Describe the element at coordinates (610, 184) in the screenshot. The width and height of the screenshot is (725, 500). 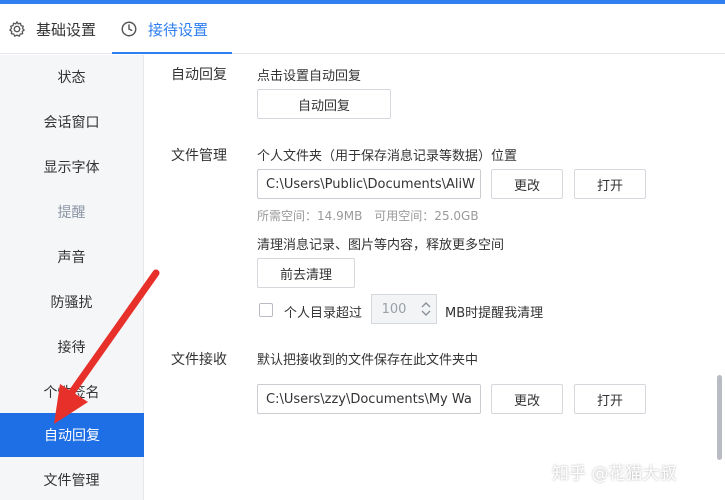
I see `personal-folder-open-button: 打开` at that location.